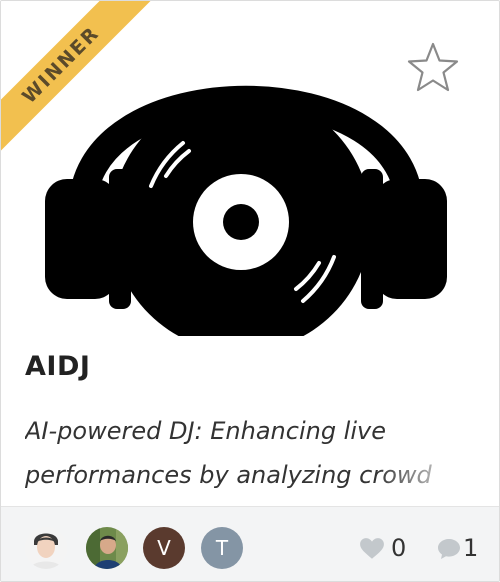 The image size is (500, 582). What do you see at coordinates (449, 549) in the screenshot?
I see `speech-bubble-icon` at bounding box center [449, 549].